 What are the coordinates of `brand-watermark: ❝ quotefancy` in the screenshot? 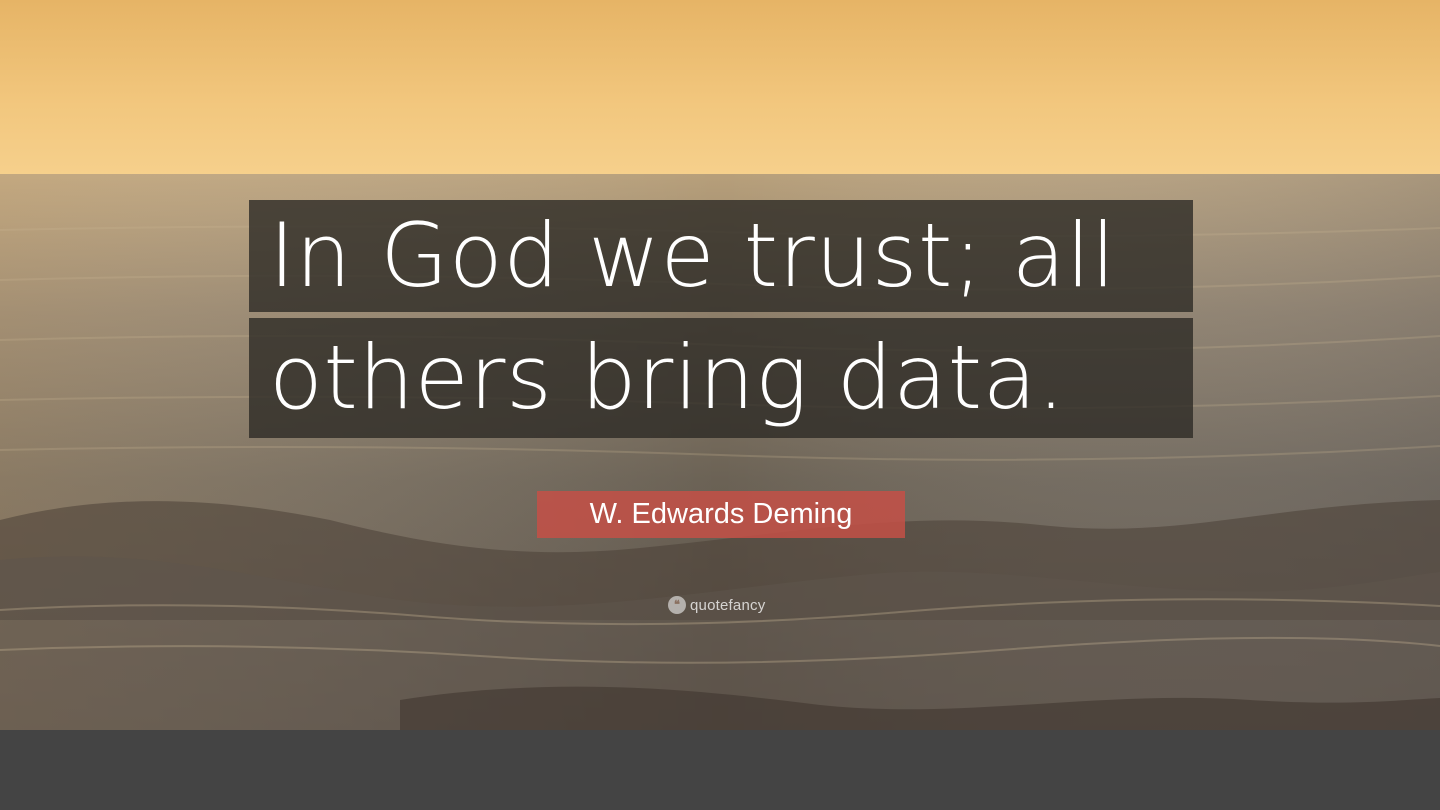 It's located at (716, 605).